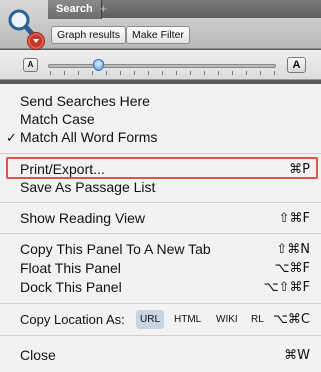  I want to click on search-toolbar: Search + Graph results Make Filter, so click(160, 24).